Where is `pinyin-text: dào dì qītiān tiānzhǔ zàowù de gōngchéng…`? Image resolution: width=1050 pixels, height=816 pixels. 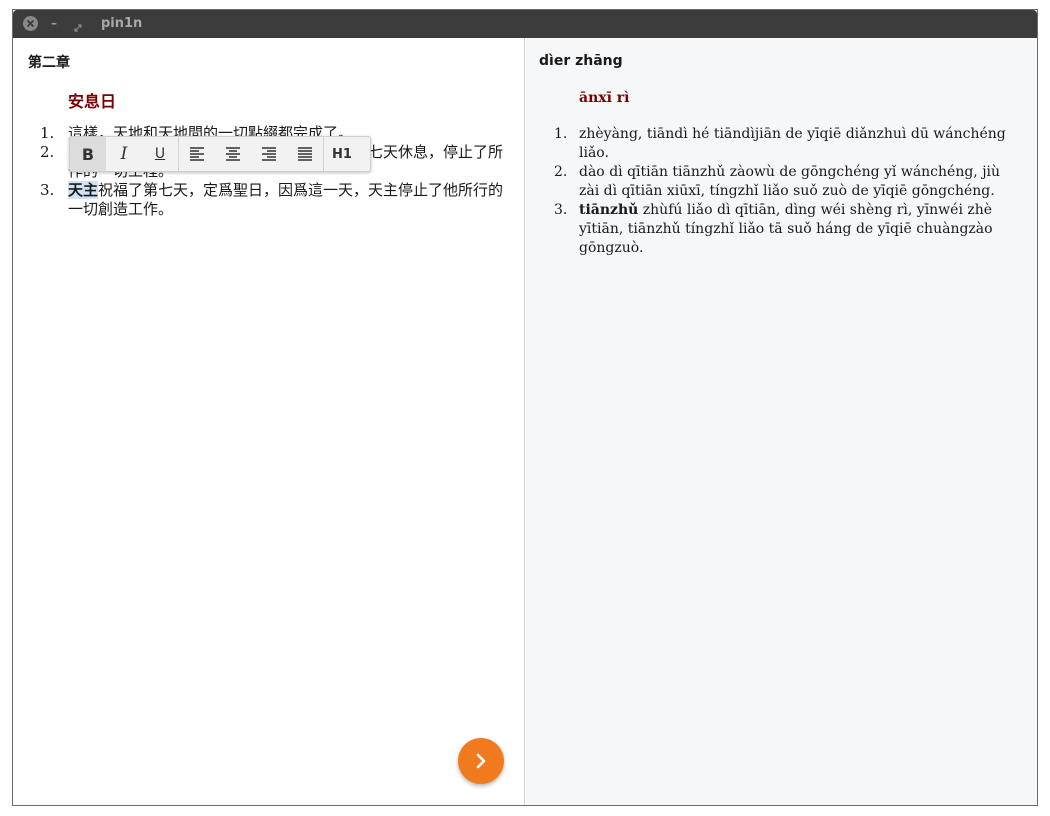 pinyin-text: dào dì qītiān tiānzhǔ zàowù de gōngchéng… is located at coordinates (790, 181).